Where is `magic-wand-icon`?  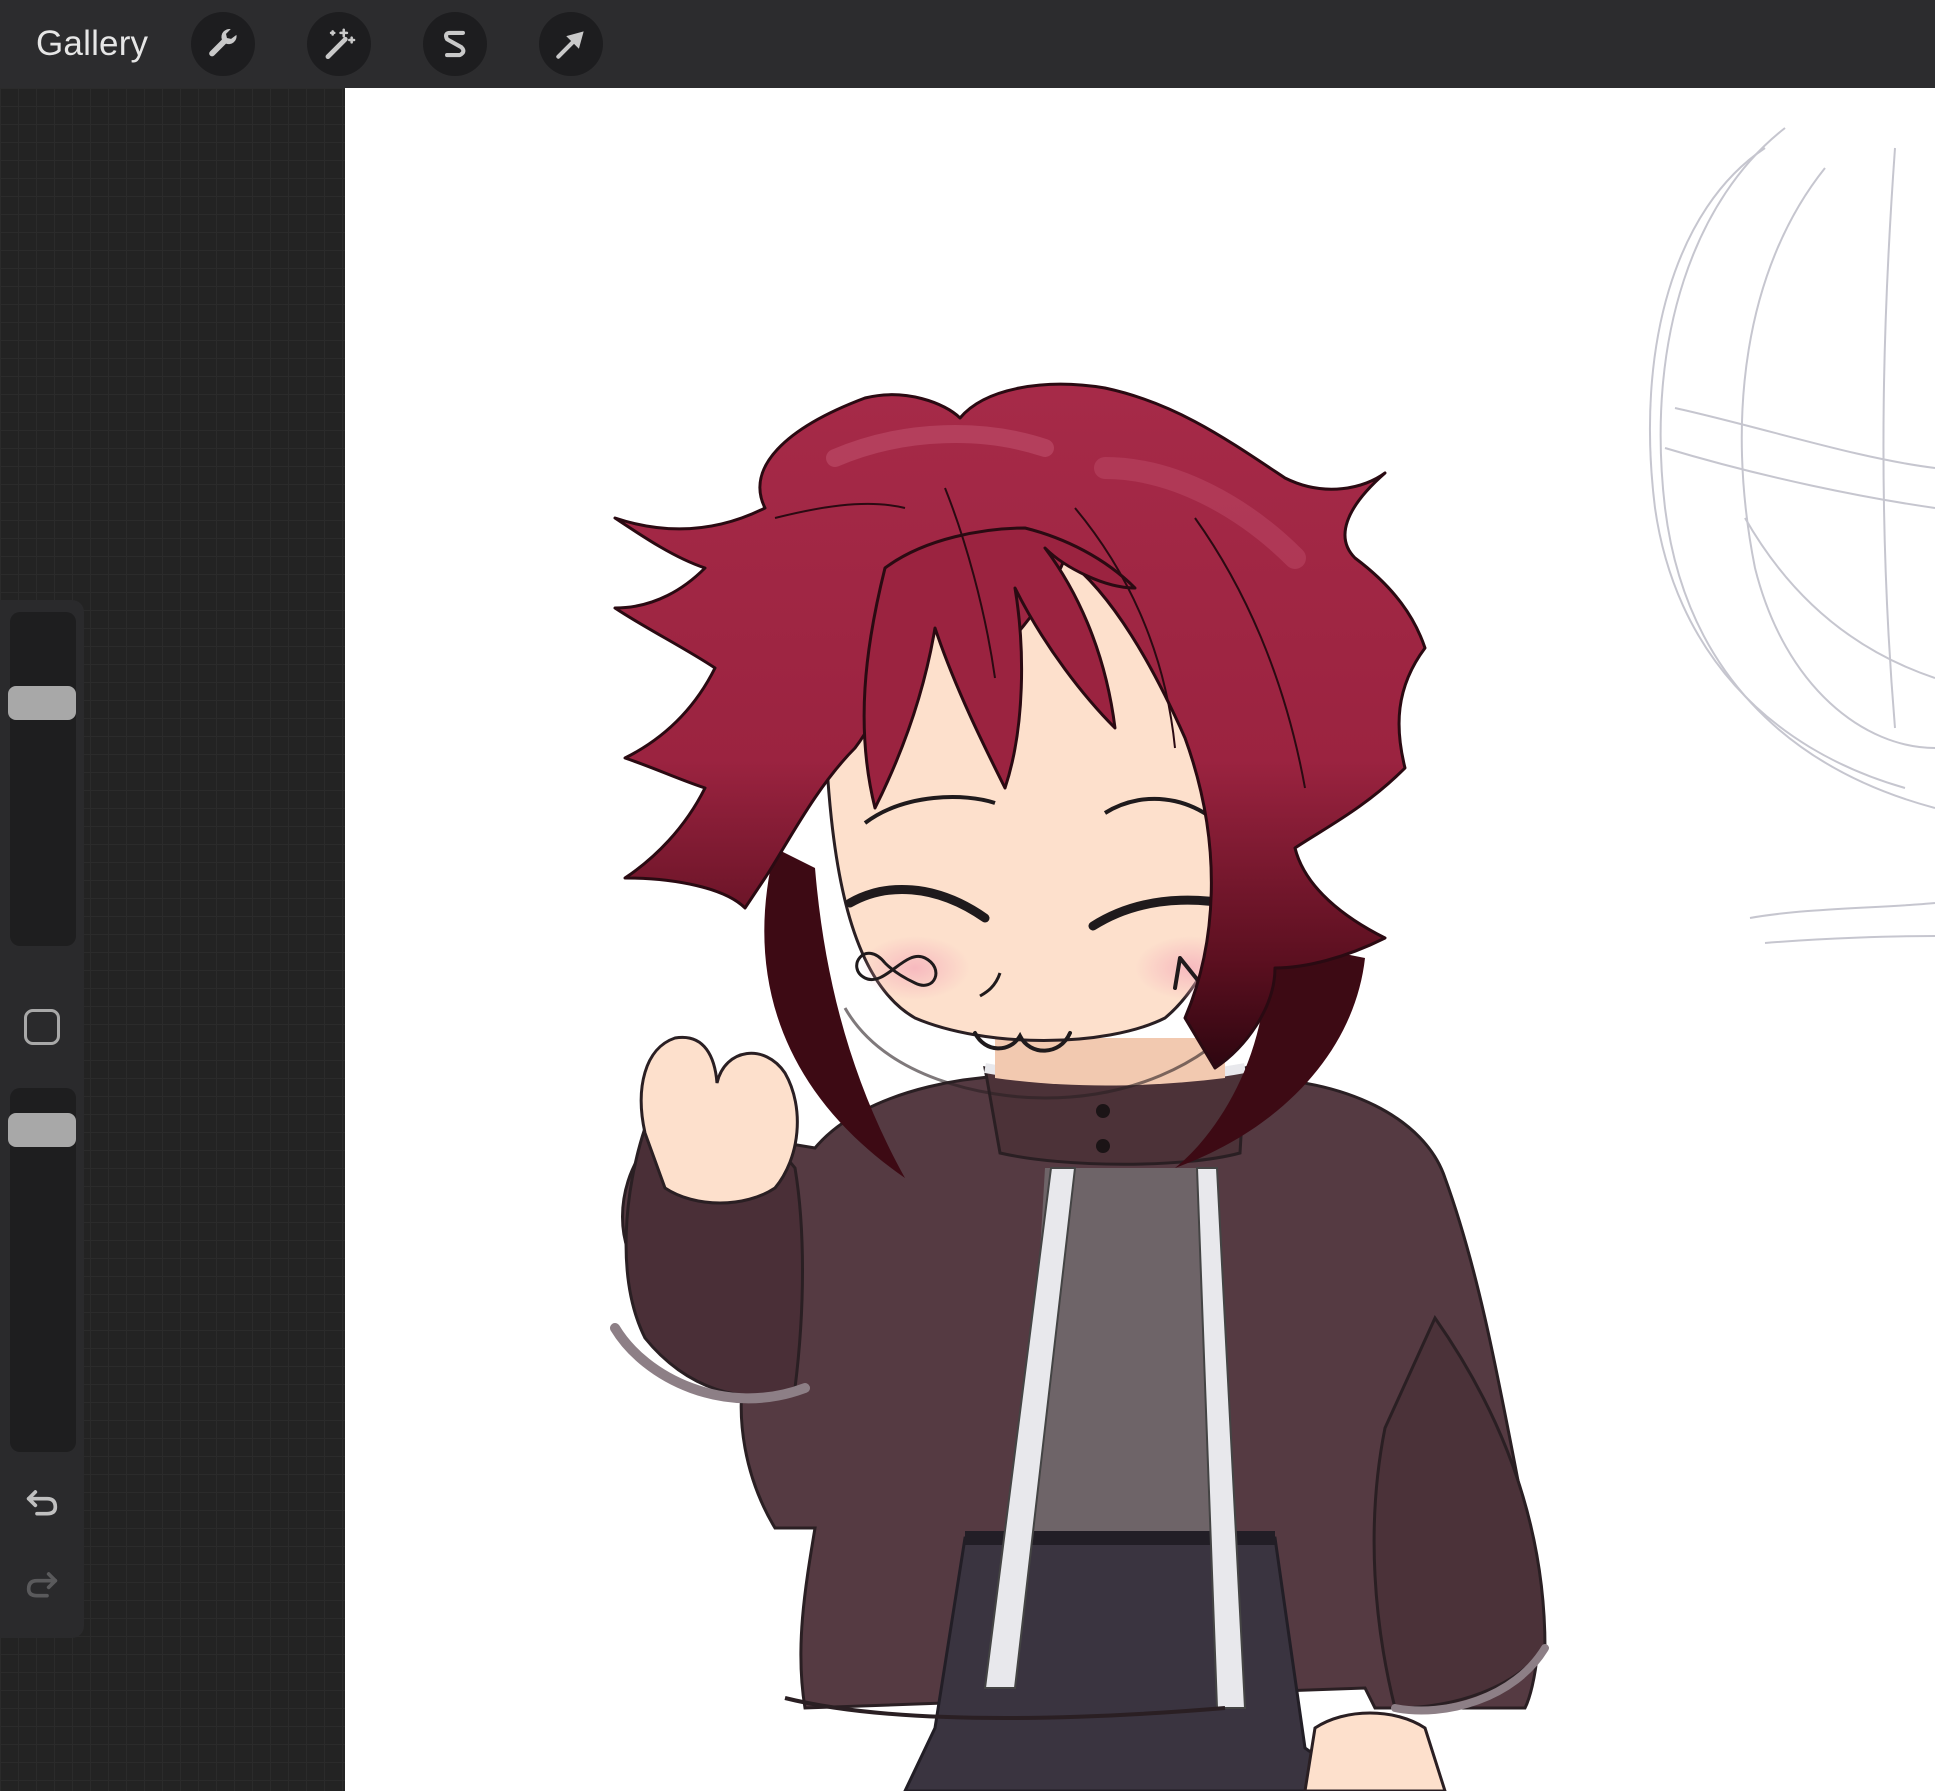 magic-wand-icon is located at coordinates (340, 44).